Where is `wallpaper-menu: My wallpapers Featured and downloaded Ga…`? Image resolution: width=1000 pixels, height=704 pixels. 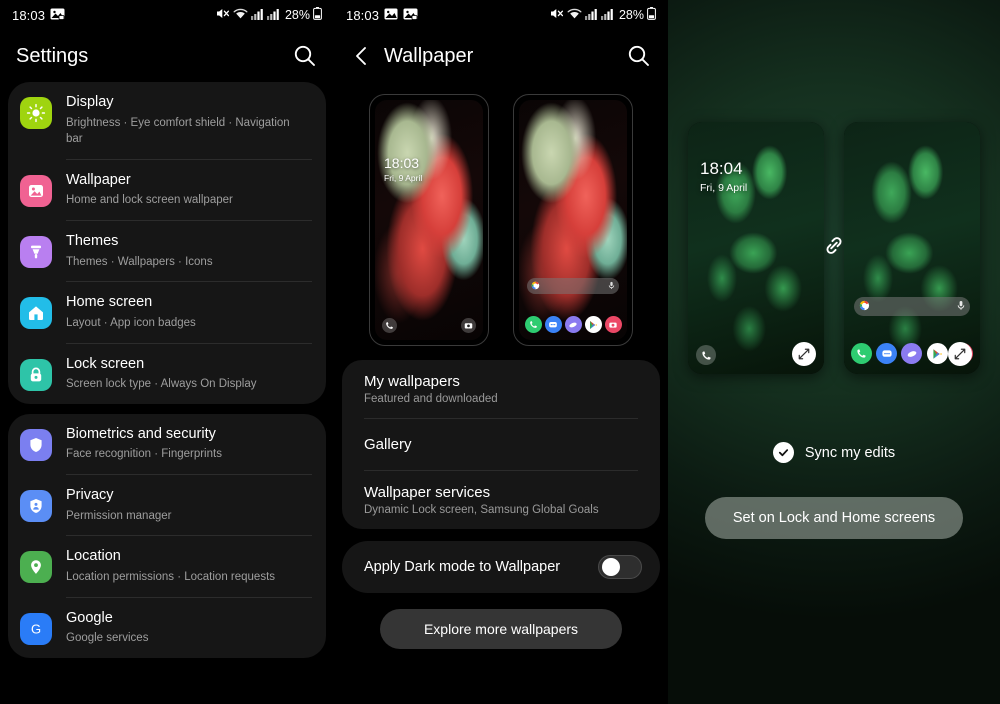
wallpaper-menu: My wallpapers Featured and downloaded Ga… is located at coordinates (501, 444).